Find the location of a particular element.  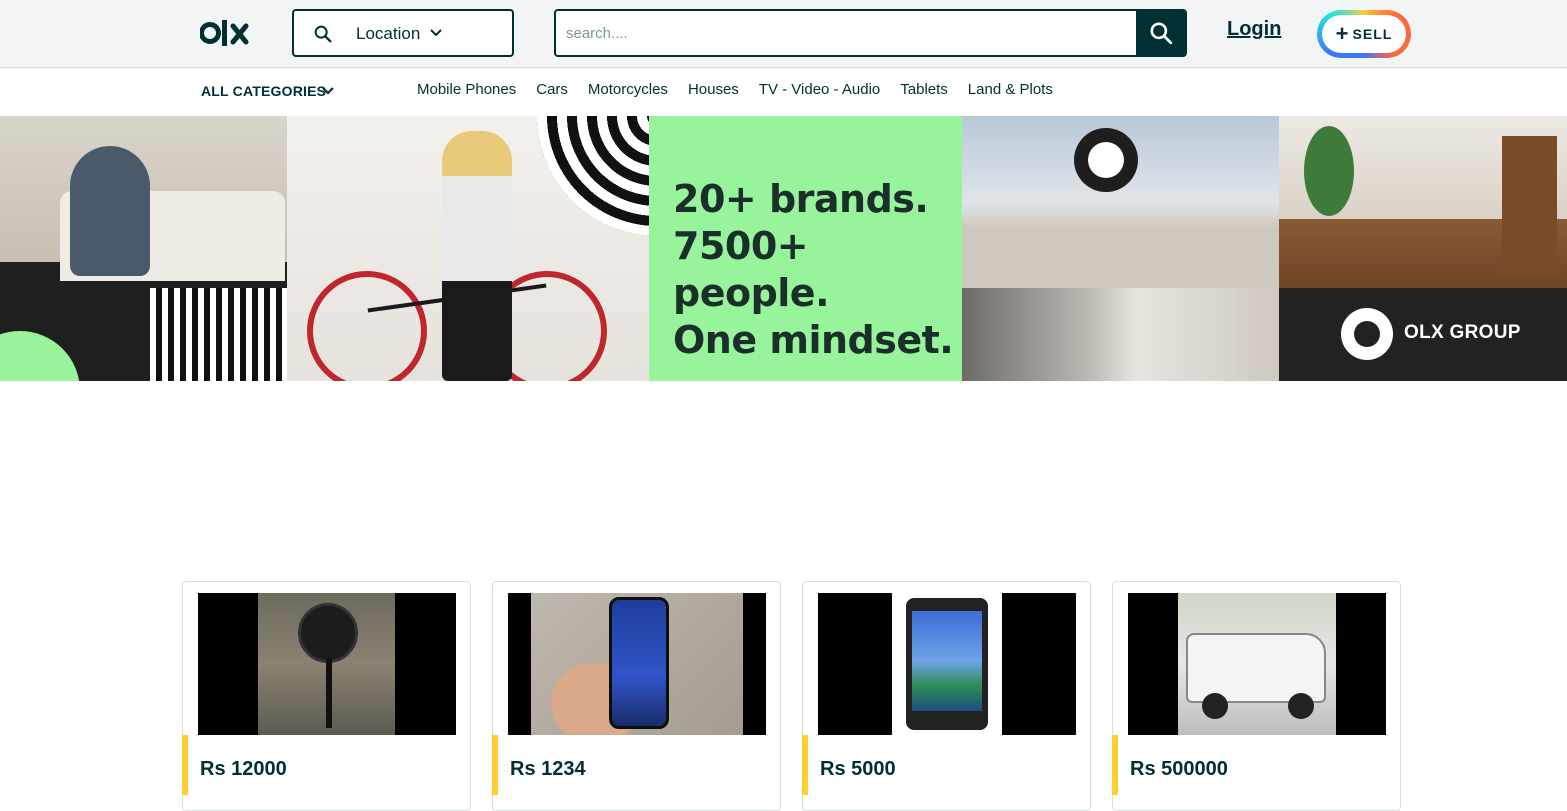

slogan-line: 7500+ people. is located at coordinates (751, 269).